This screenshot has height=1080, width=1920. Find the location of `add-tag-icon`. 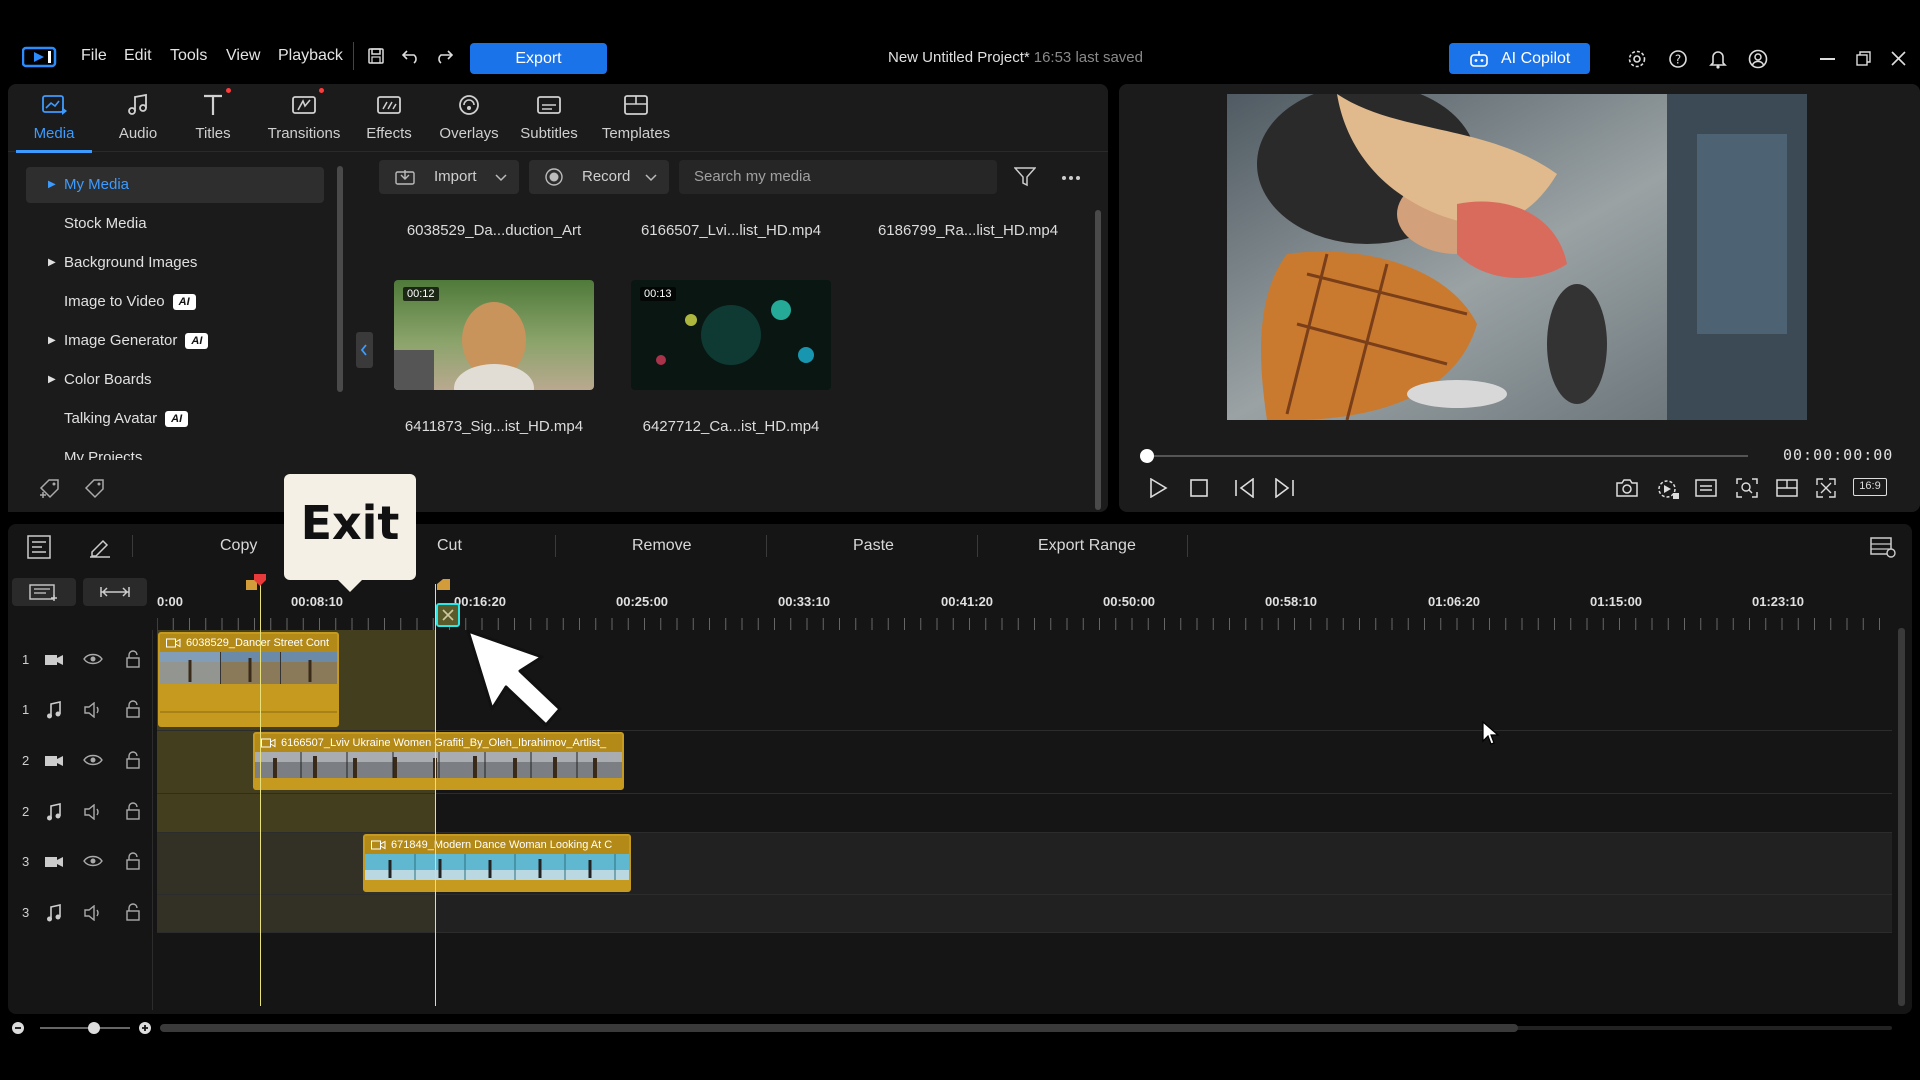

add-tag-icon is located at coordinates (51, 488).